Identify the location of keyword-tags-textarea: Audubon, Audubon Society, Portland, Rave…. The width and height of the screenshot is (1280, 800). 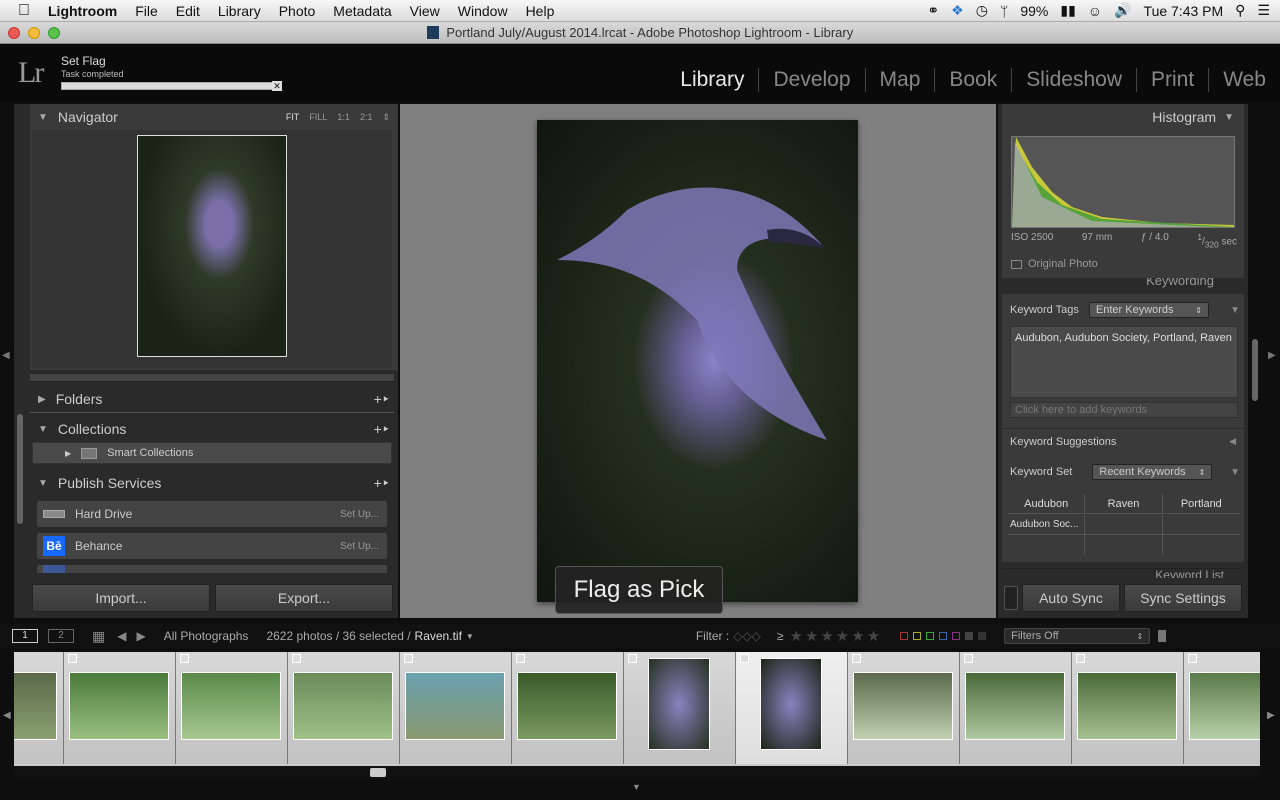
(1124, 362).